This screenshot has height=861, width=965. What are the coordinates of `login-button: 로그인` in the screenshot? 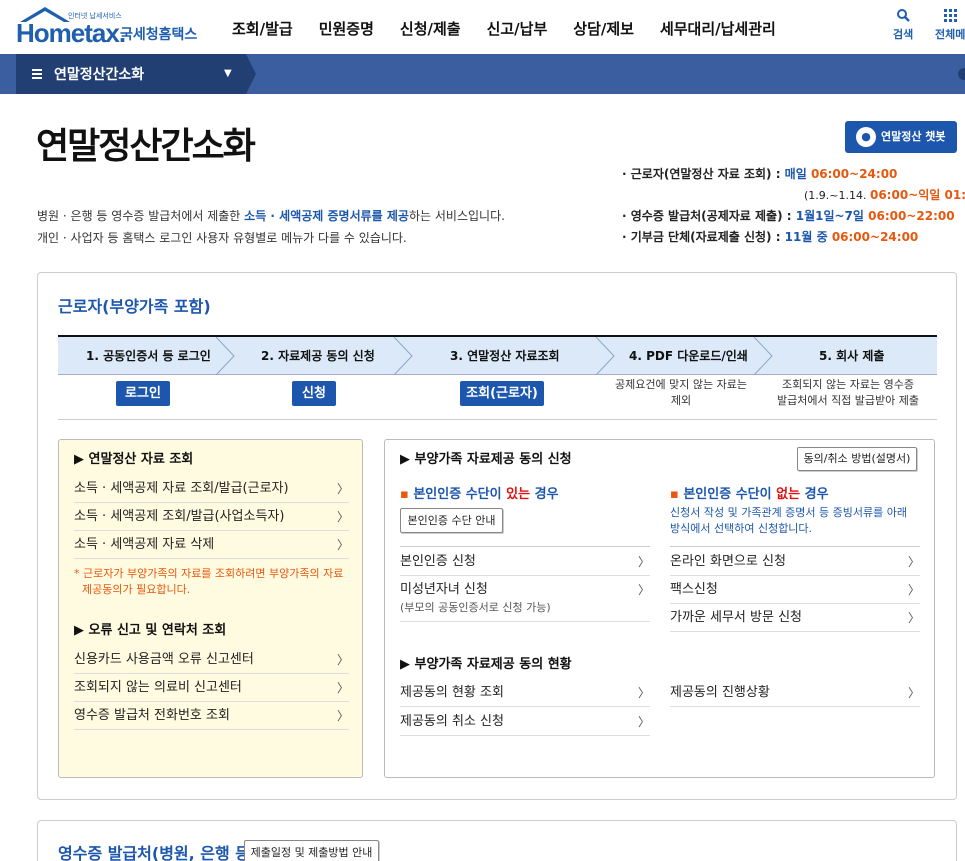 It's located at (143, 393).